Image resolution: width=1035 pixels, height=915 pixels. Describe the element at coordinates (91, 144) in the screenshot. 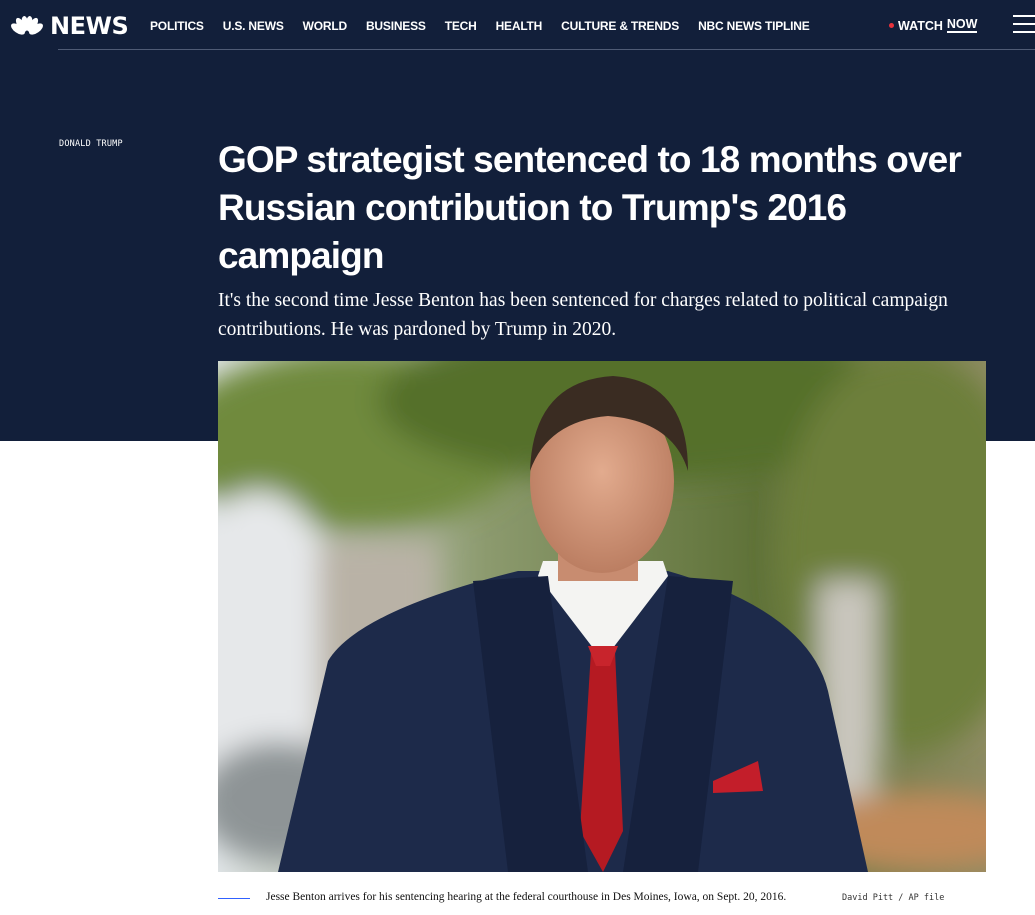

I see `article-kicker: DONALD TRUMP` at that location.